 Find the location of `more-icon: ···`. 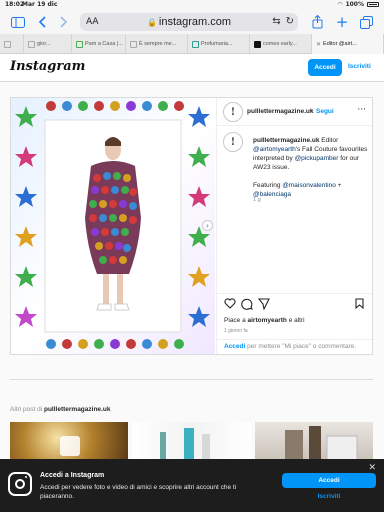

more-icon: ··· is located at coordinates (361, 110).